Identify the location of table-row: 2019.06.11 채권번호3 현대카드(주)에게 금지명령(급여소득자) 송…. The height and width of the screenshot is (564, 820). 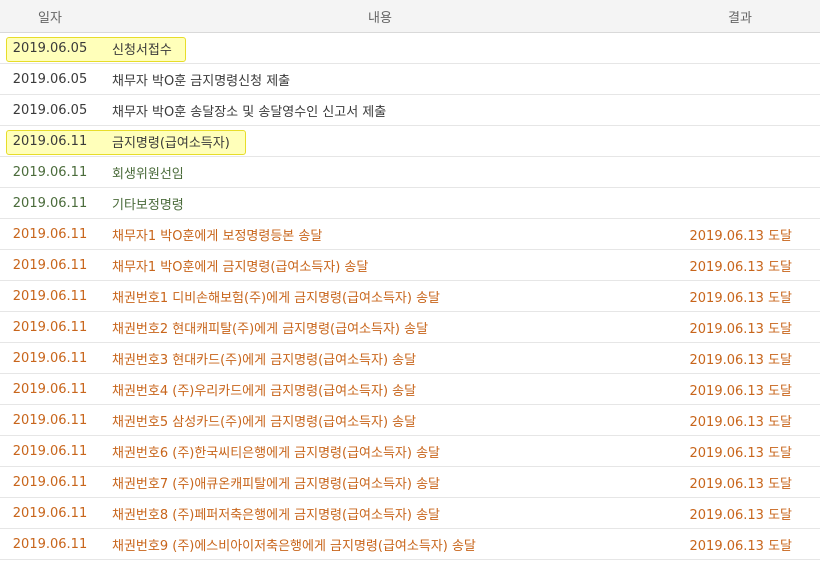
(410, 358).